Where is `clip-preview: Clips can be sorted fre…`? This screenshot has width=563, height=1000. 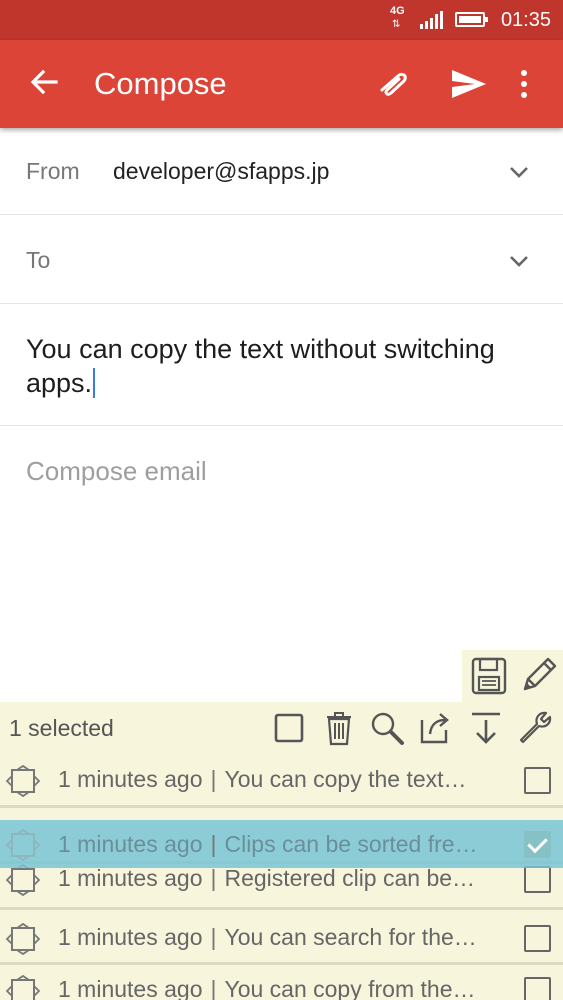
clip-preview: Clips can be sorted fre… is located at coordinates (351, 844).